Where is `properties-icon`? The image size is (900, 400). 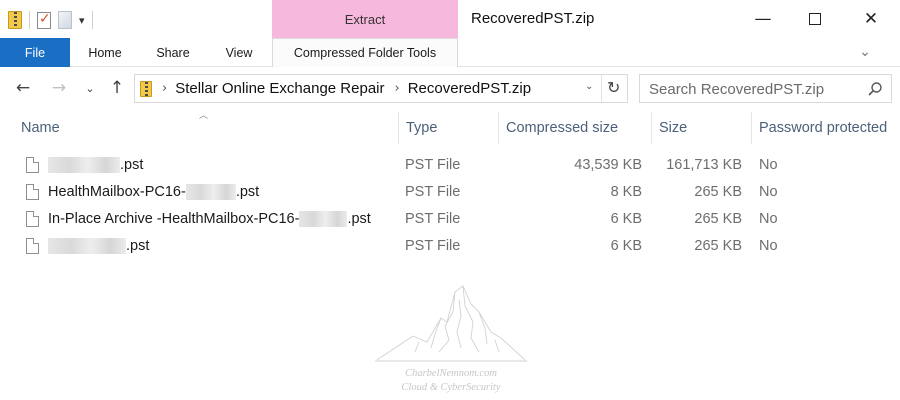 properties-icon is located at coordinates (44, 20).